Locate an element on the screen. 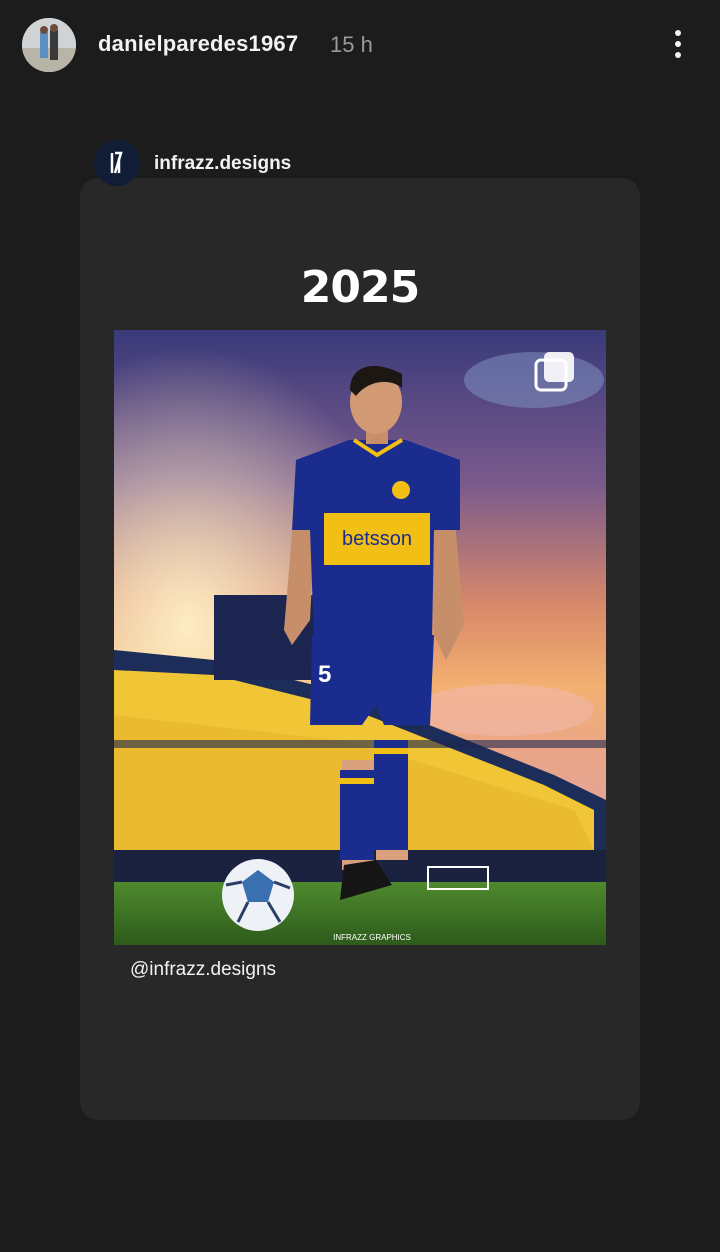  author-avatar is located at coordinates (117, 163).